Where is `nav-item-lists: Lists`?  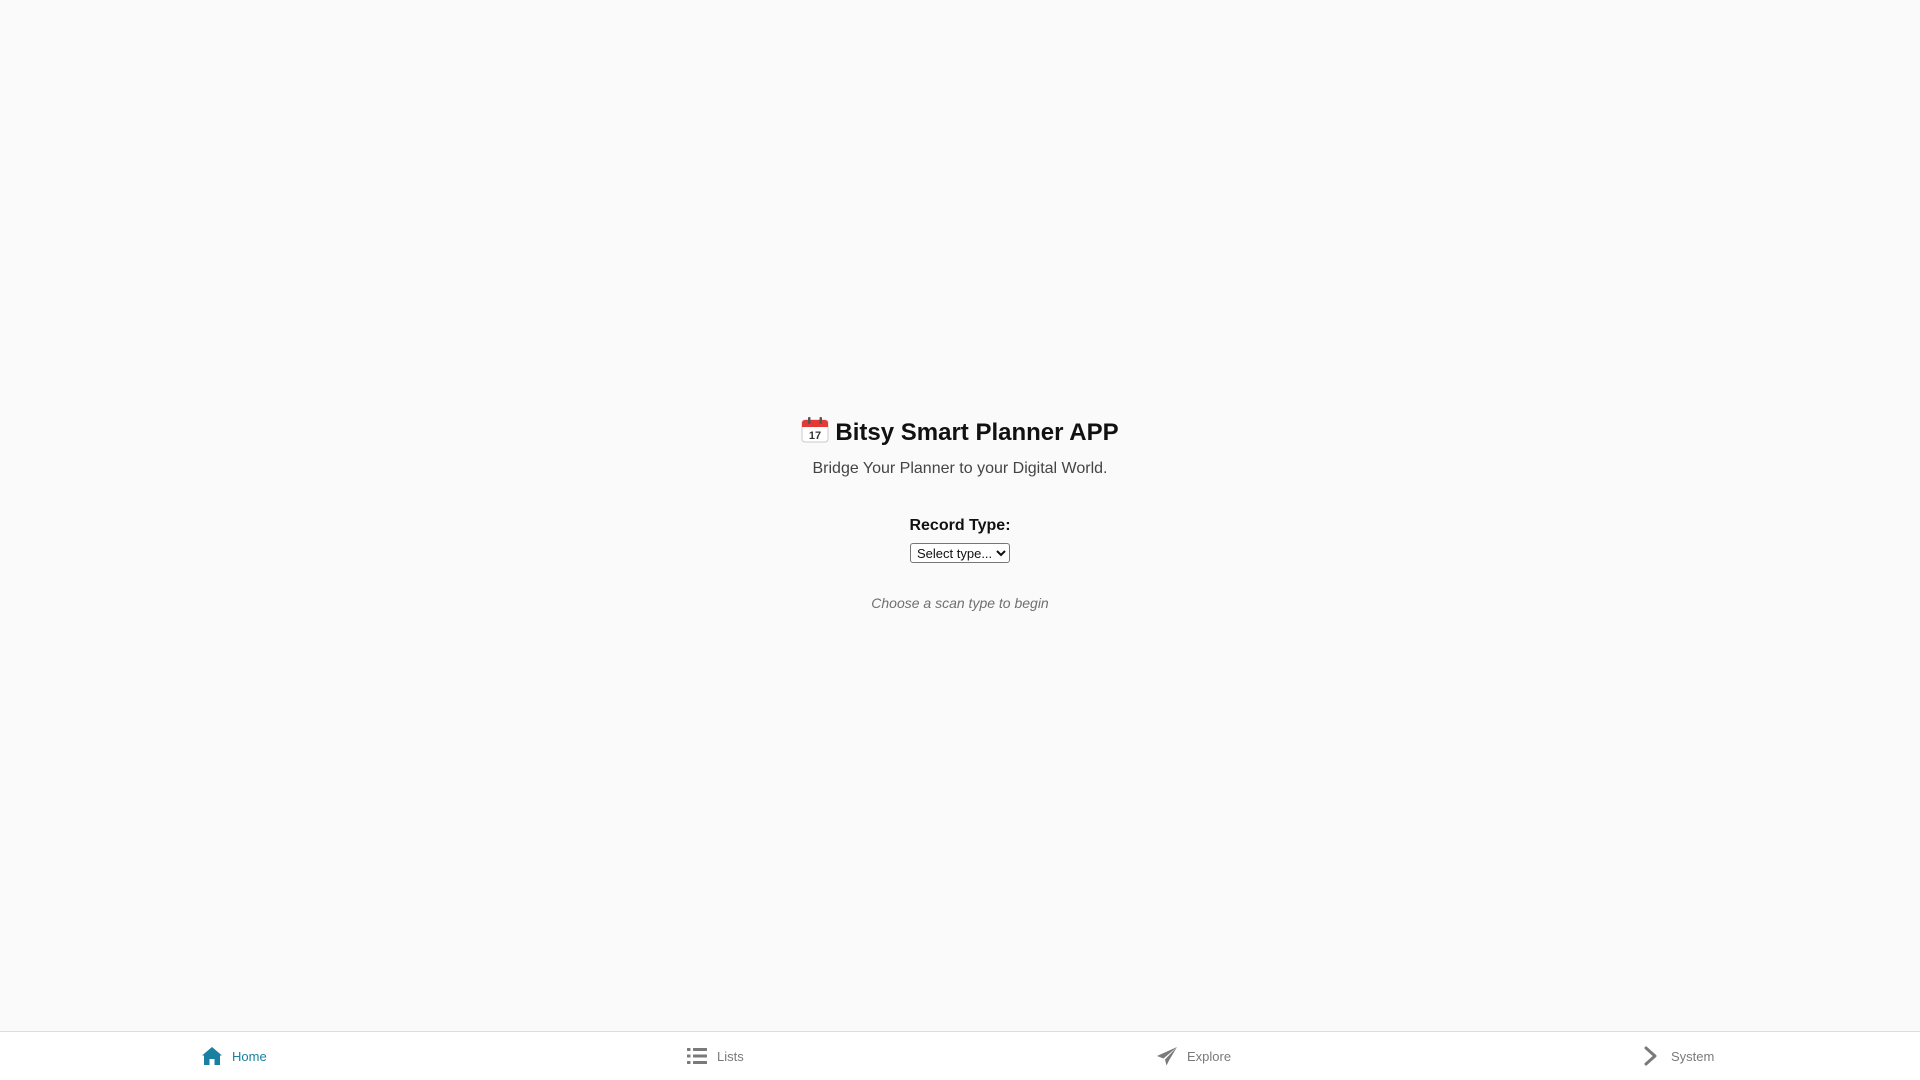 nav-item-lists: Lists is located at coordinates (715, 1056).